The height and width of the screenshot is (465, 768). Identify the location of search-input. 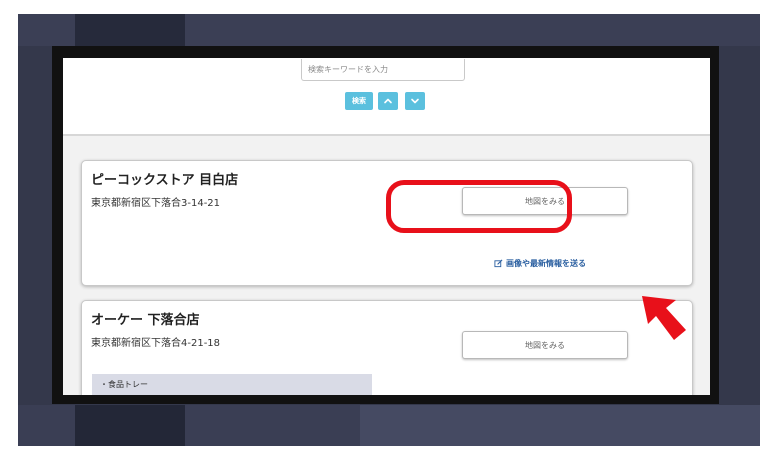
(383, 70).